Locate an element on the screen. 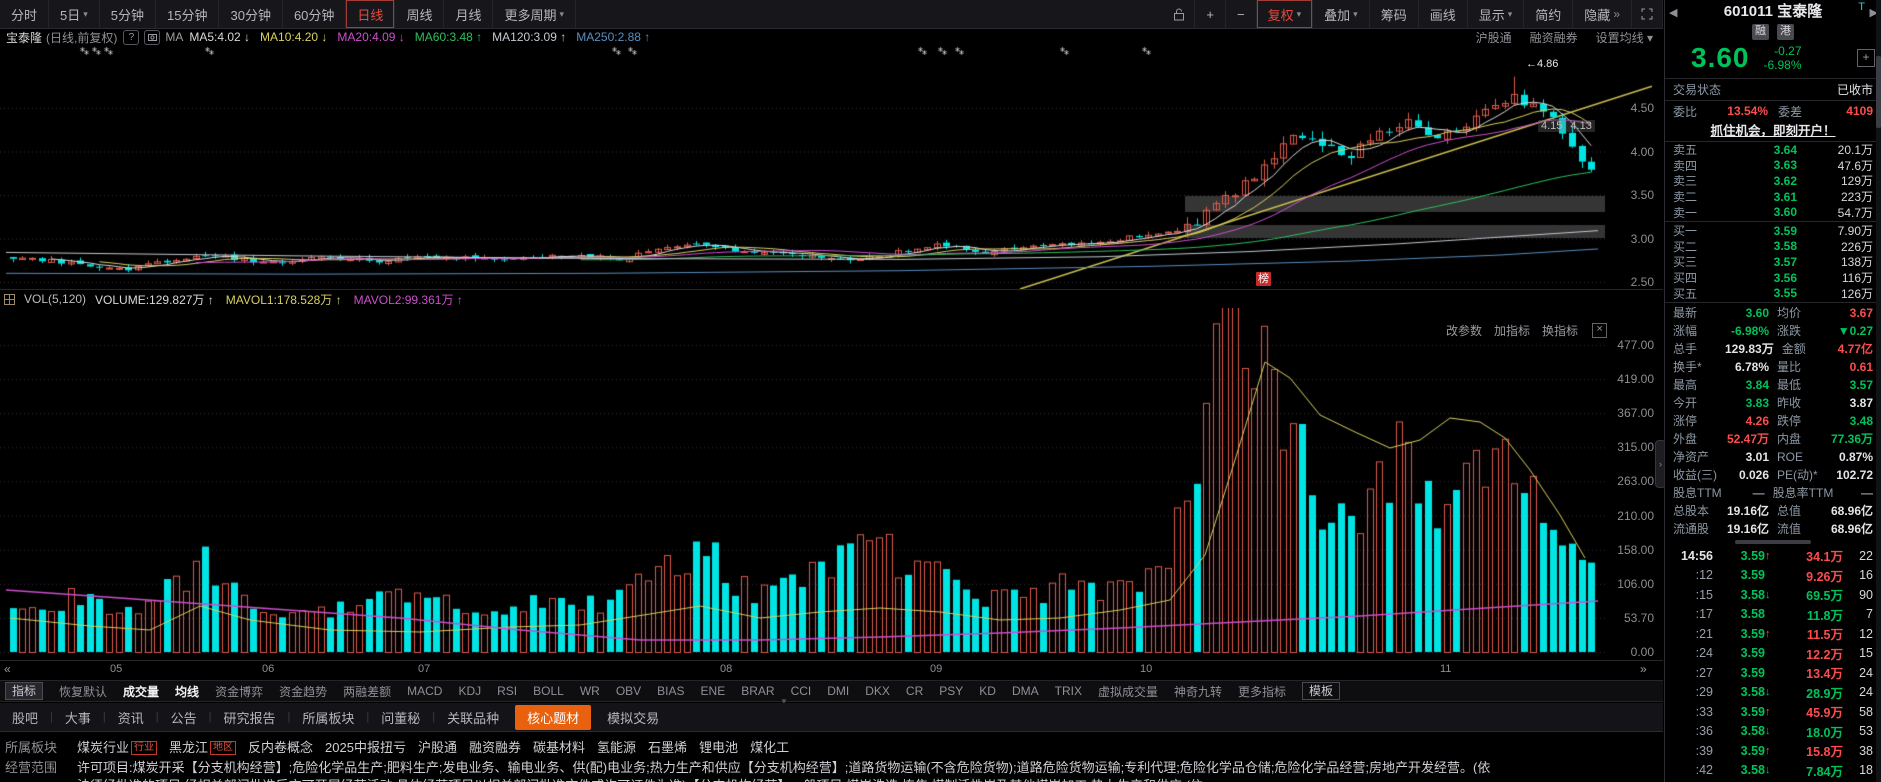 This screenshot has height=782, width=1881. indicator-tab: 模板 is located at coordinates (1321, 691).